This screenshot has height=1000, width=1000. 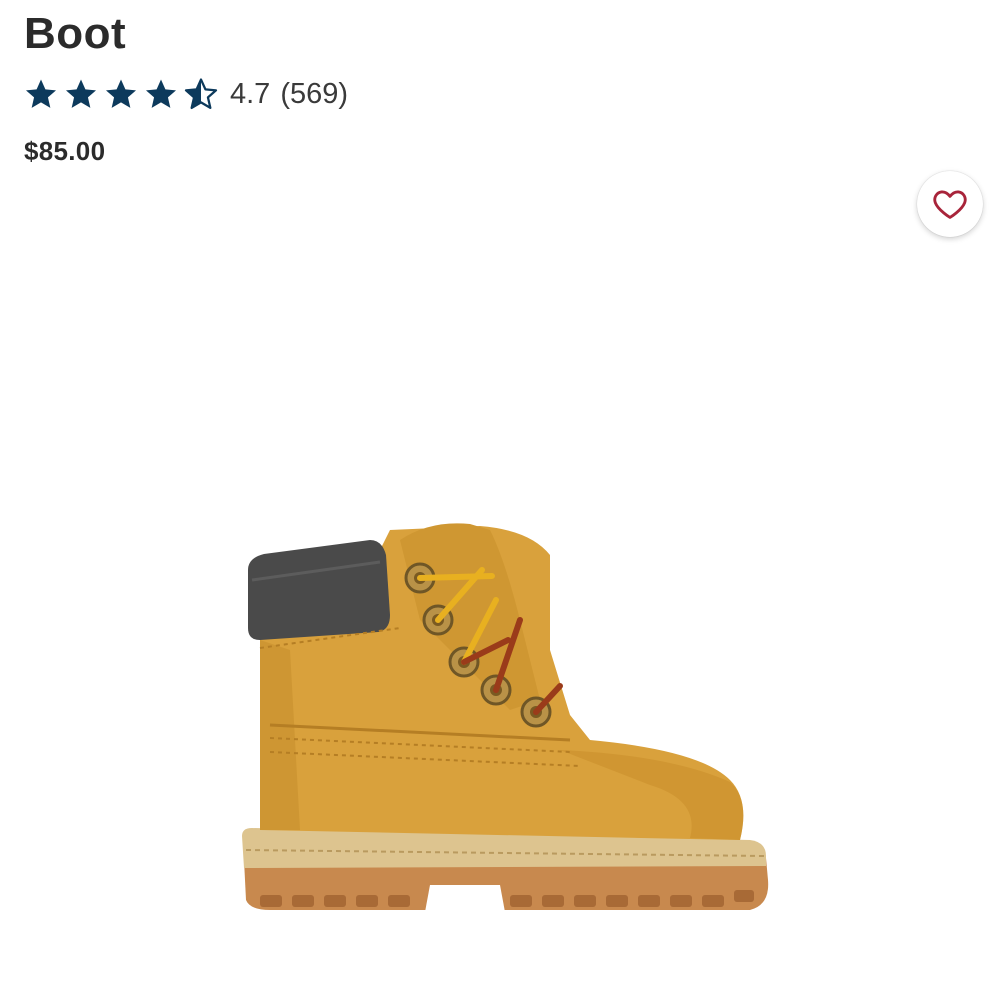 I want to click on half-star-icon, so click(x=201, y=94).